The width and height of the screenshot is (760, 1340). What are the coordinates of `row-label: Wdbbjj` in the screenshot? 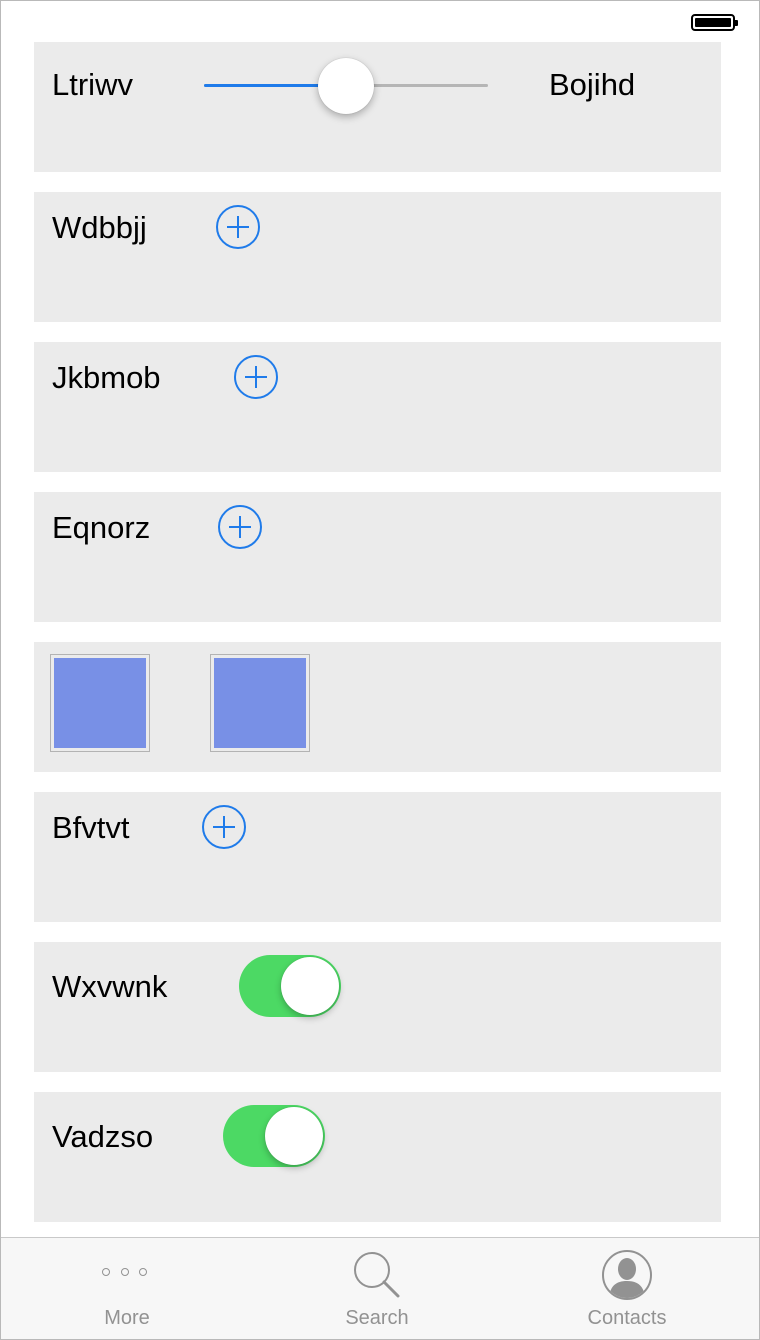 It's located at (99, 227).